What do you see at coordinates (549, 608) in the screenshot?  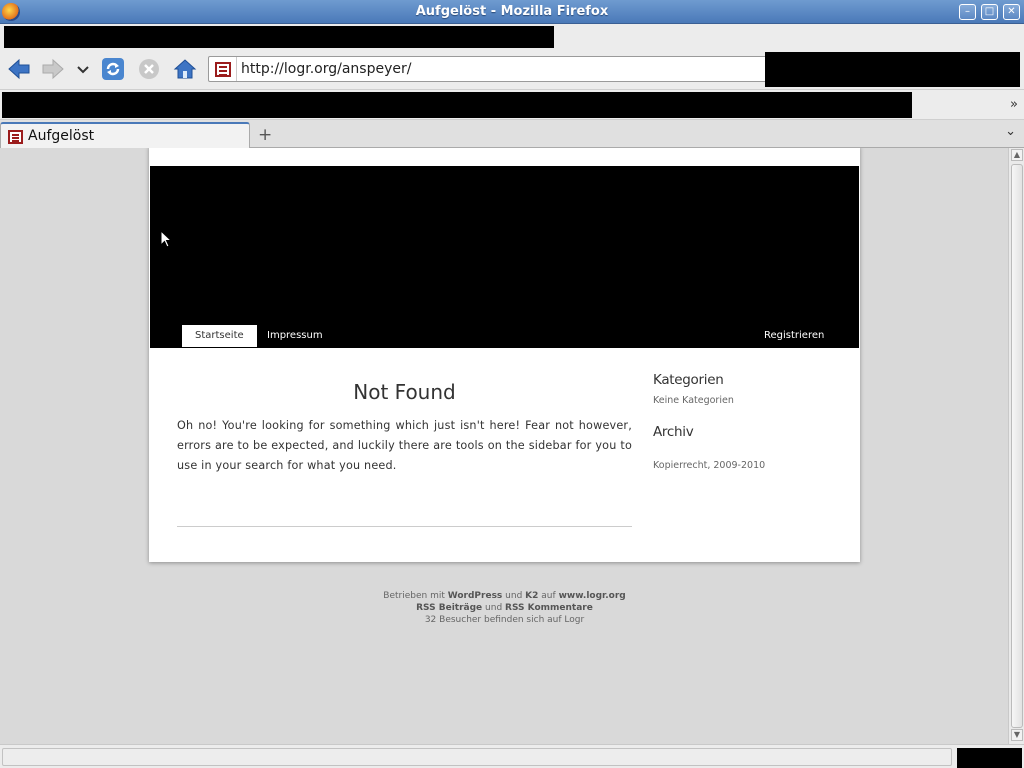 I see `rss-comments-link: RSS Kommentare` at bounding box center [549, 608].